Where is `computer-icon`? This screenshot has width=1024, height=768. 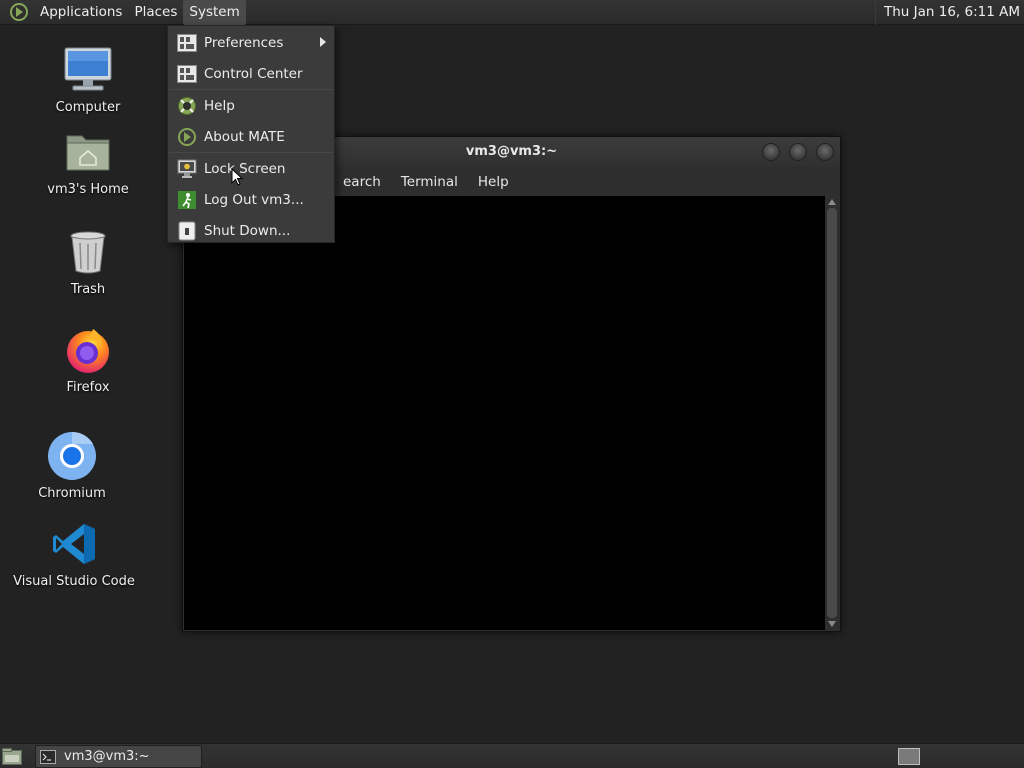
computer-icon is located at coordinates (88, 70).